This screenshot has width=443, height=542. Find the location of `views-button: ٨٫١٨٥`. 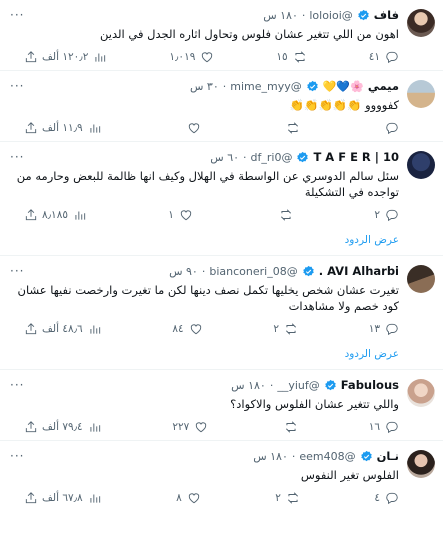

views-button: ٨٫١٨٥ is located at coordinates (64, 215).